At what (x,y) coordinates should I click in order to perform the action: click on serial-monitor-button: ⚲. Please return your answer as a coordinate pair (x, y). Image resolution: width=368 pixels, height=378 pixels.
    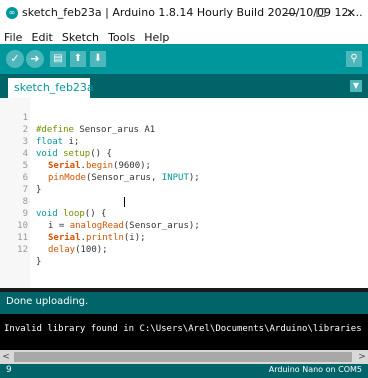
    Looking at the image, I should click on (354, 59).